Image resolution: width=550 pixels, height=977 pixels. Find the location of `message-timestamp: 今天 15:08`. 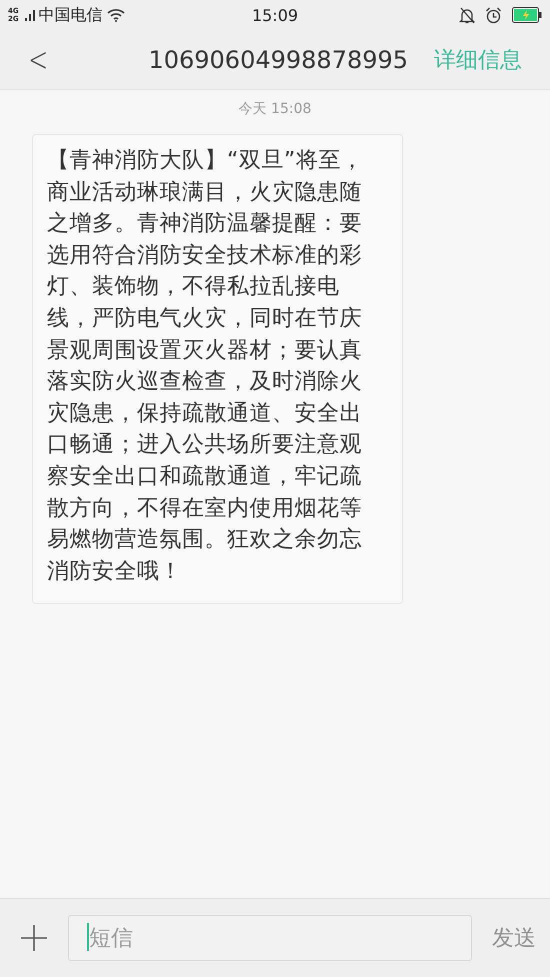

message-timestamp: 今天 15:08 is located at coordinates (275, 109).